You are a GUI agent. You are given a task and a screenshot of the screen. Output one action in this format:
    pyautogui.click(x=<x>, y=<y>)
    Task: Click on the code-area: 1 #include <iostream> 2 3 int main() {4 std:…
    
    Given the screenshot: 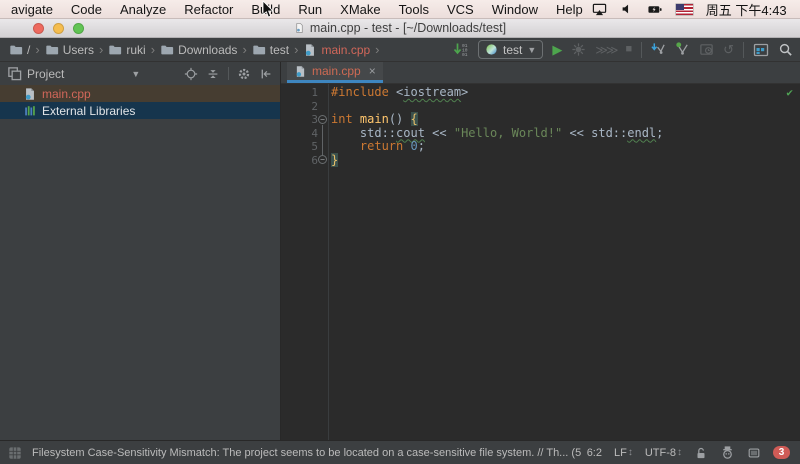 What is the action you would take?
    pyautogui.click(x=540, y=125)
    